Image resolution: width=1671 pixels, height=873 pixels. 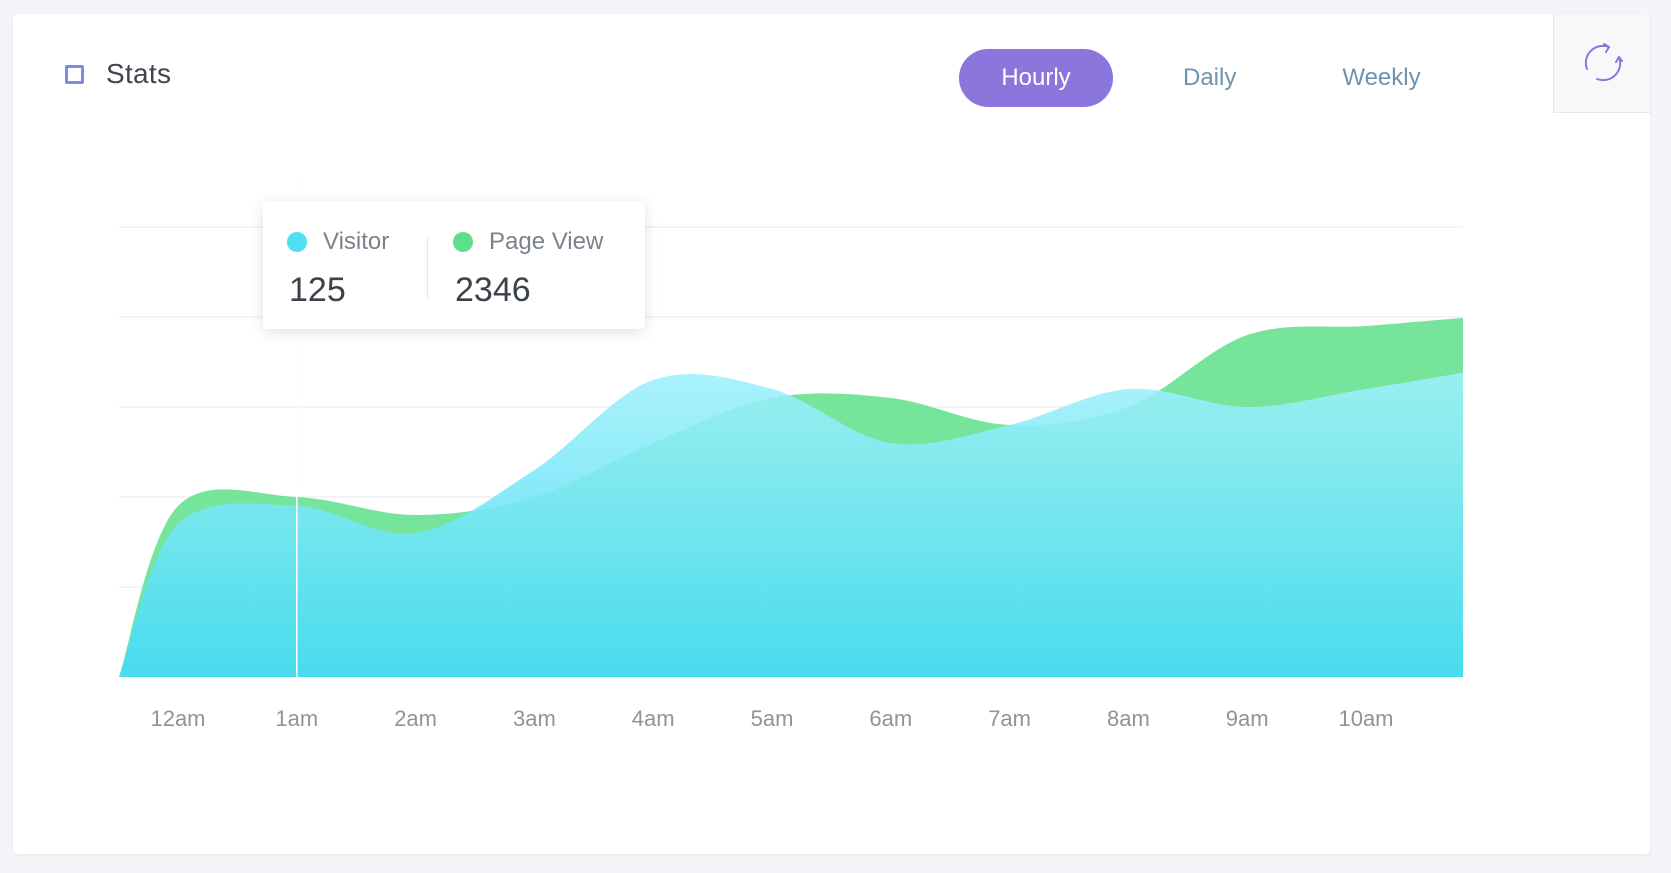 I want to click on x-tick-label: 2am, so click(x=415, y=718).